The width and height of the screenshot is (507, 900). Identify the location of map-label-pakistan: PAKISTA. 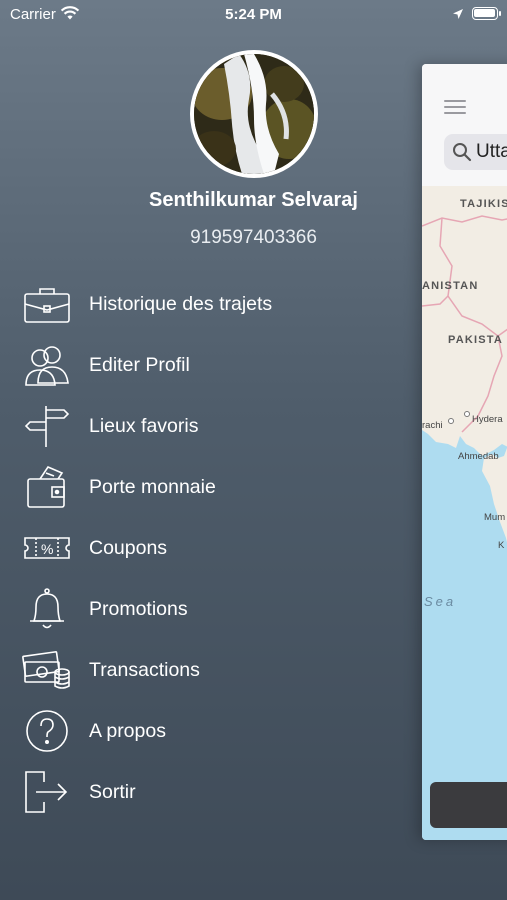
(476, 340).